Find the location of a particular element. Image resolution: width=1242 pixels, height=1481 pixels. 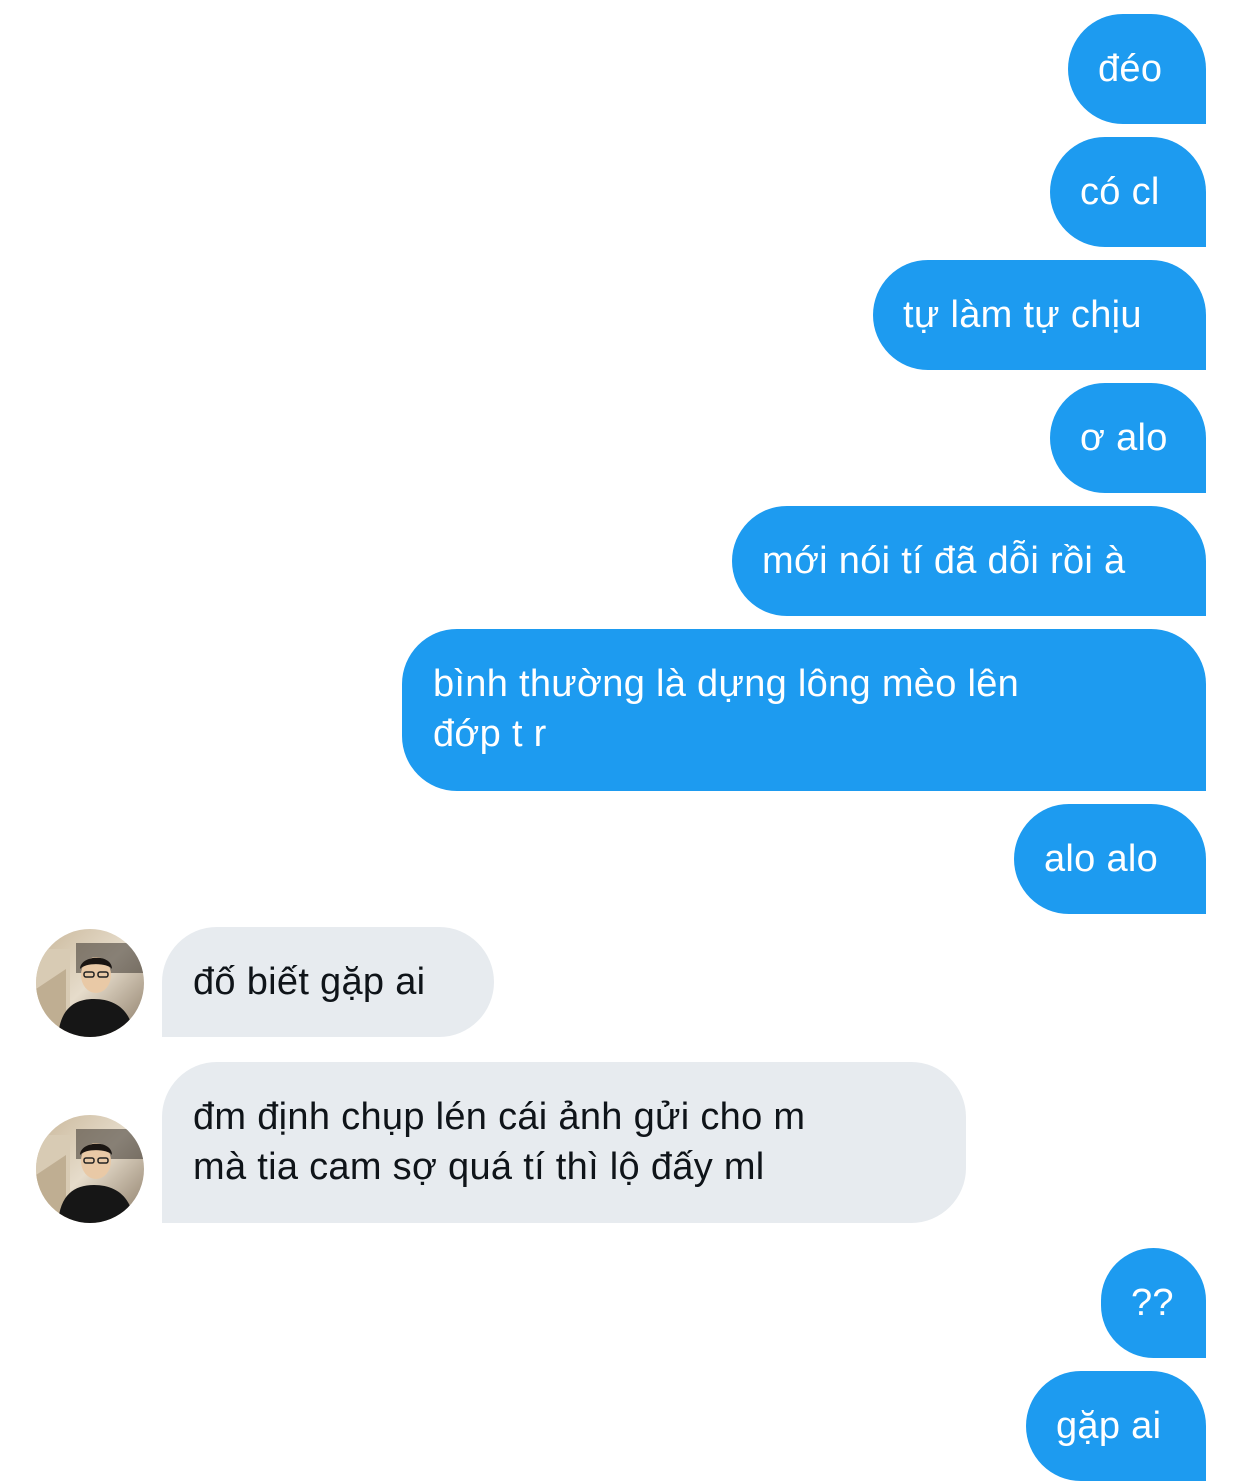

outgoing-message: ?? is located at coordinates (1153, 1303).